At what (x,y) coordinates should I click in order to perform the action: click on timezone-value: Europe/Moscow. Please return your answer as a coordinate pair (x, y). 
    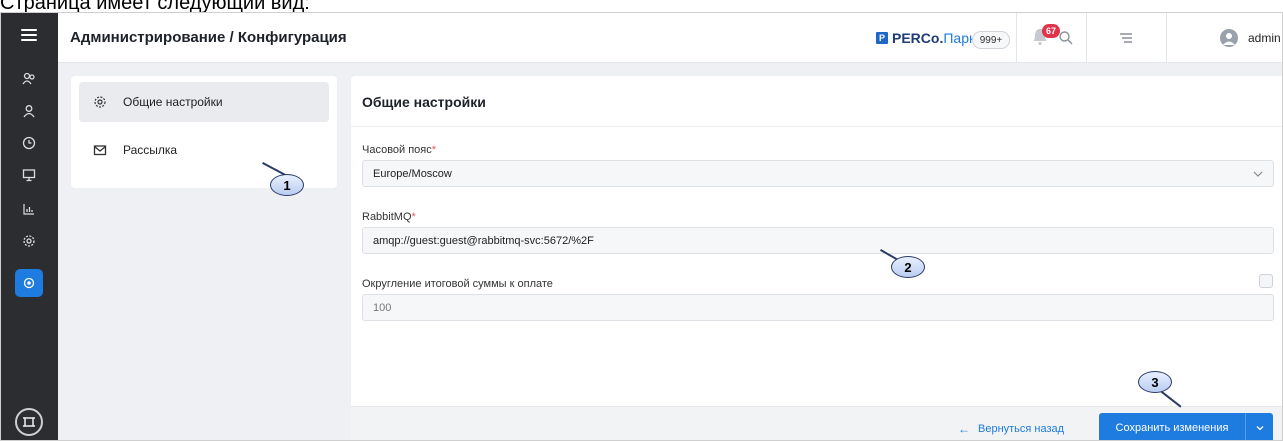
    Looking at the image, I should click on (412, 173).